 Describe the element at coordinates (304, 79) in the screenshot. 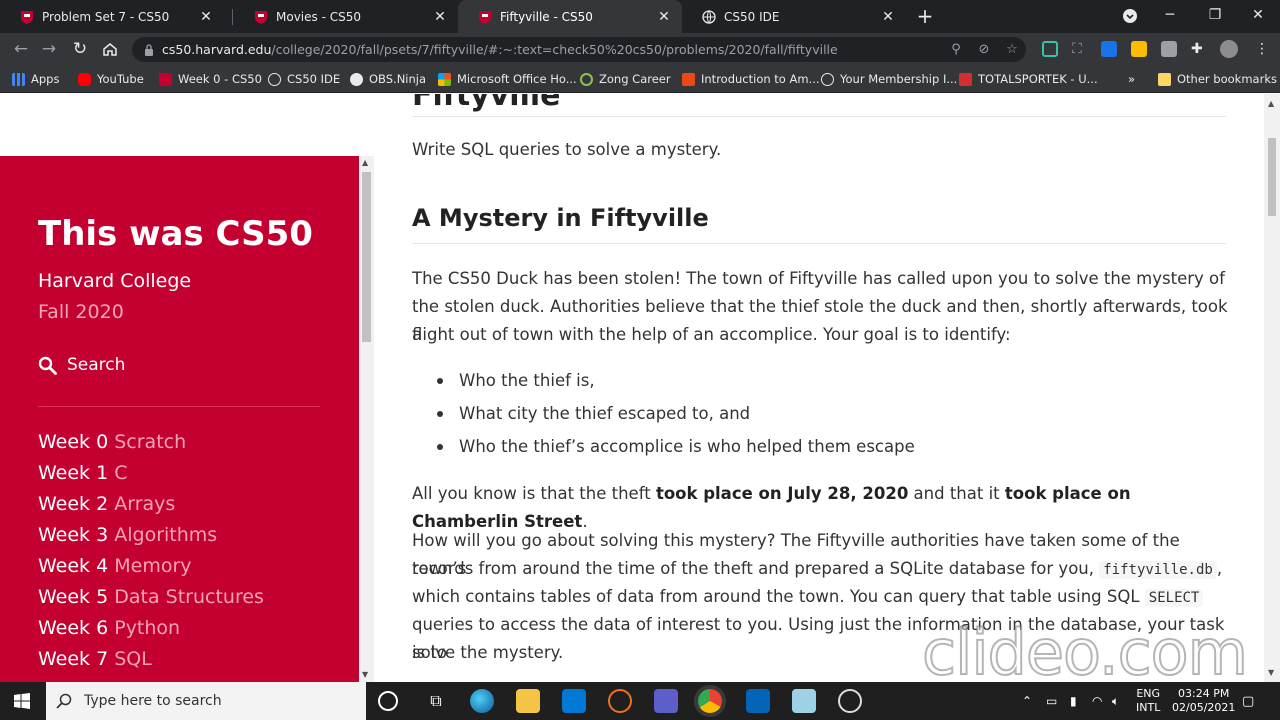

I see `bookmark-cs50-ide: CS50 IDE` at that location.